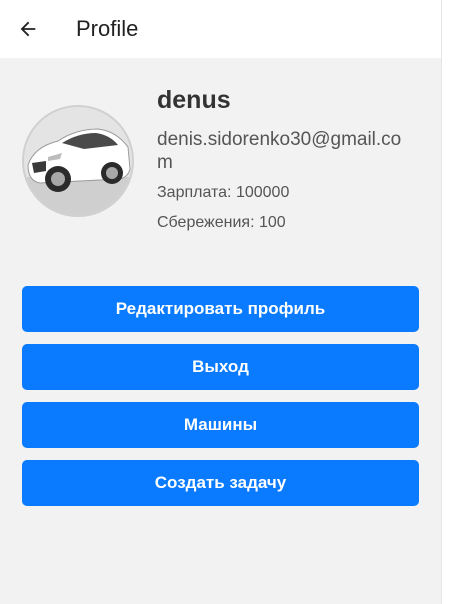 The height and width of the screenshot is (604, 450). What do you see at coordinates (220, 309) in the screenshot?
I see `edit-profile-button: Редактировать профиль` at bounding box center [220, 309].